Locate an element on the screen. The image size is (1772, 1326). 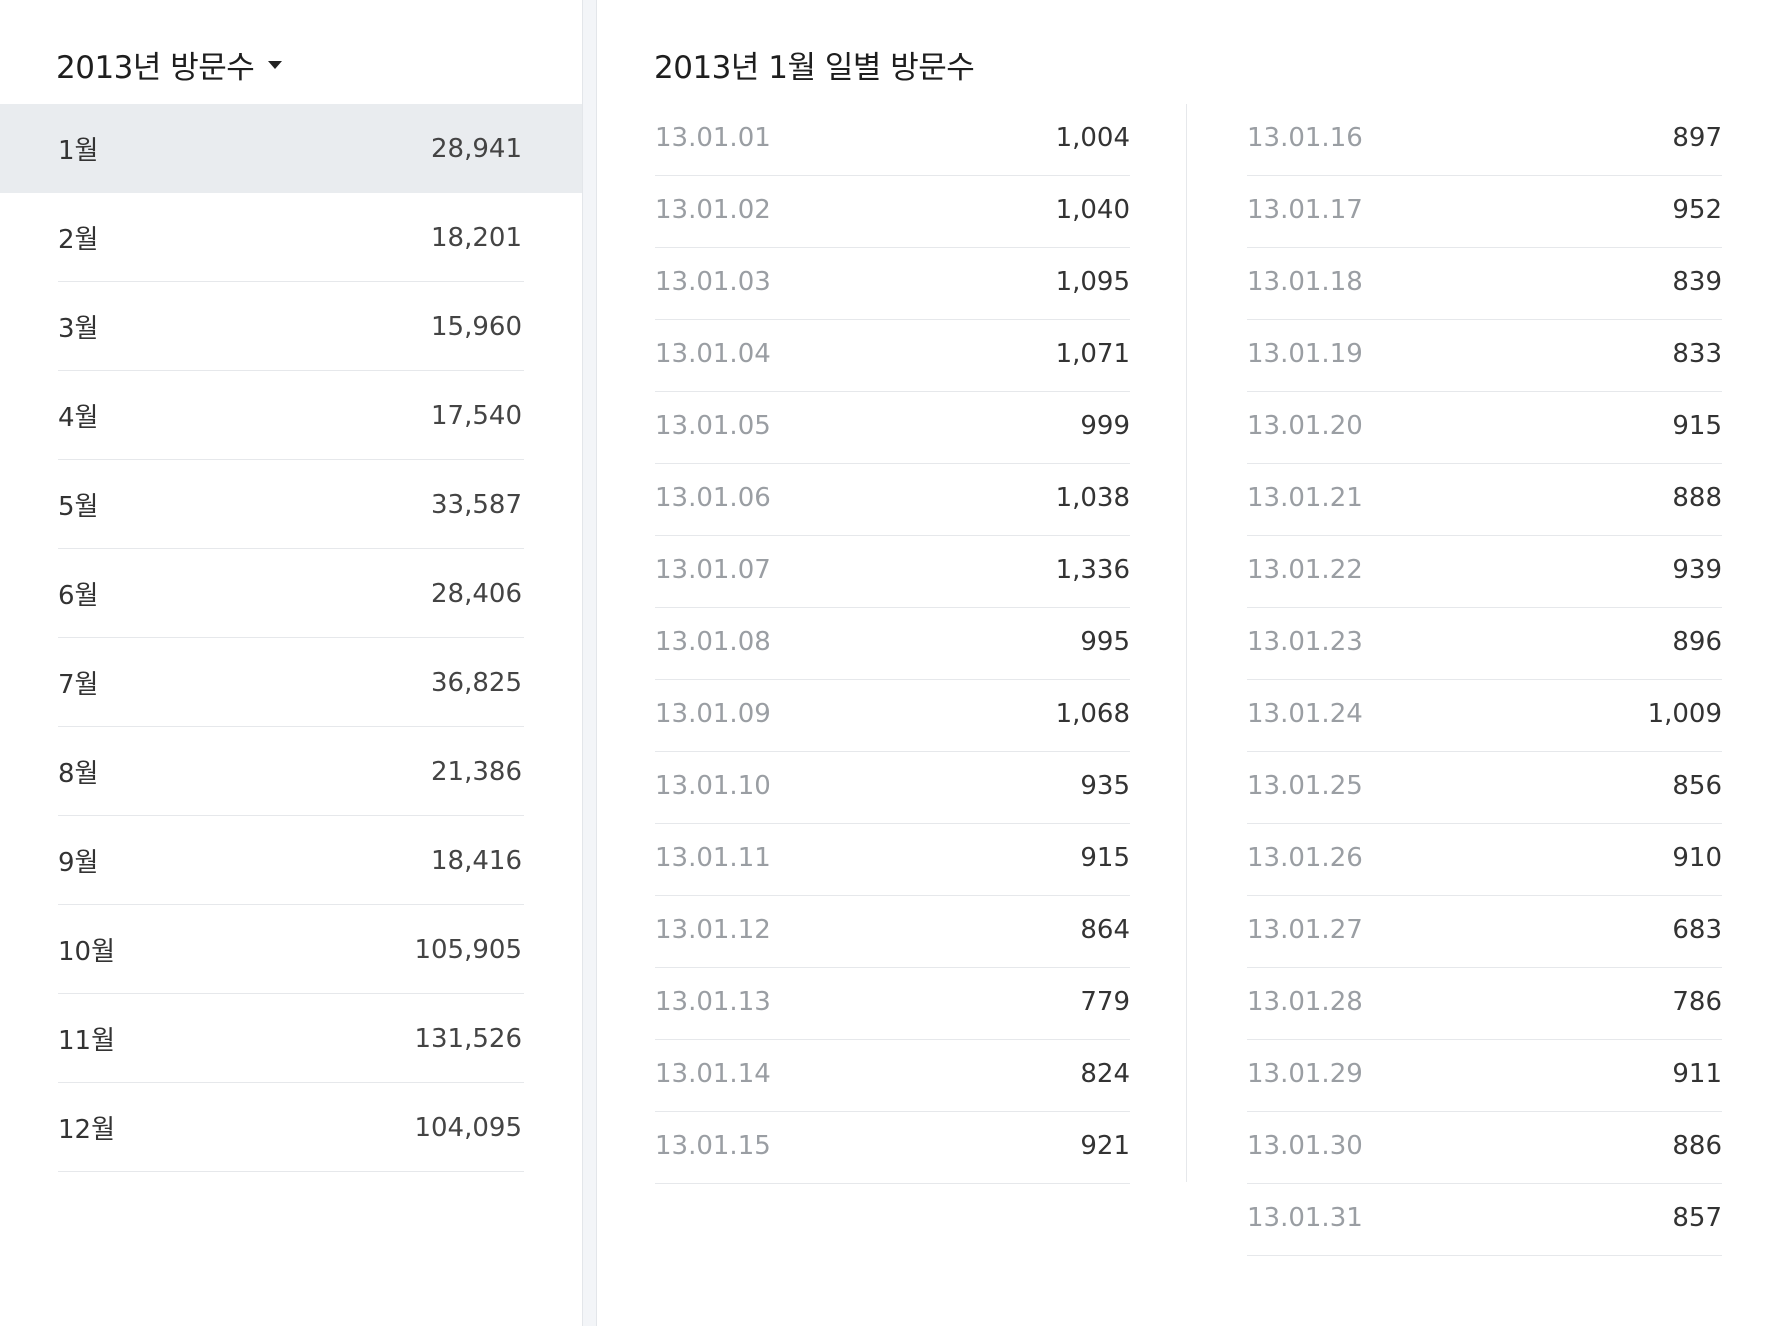
daily-date: 13.01.17 is located at coordinates (1305, 210).